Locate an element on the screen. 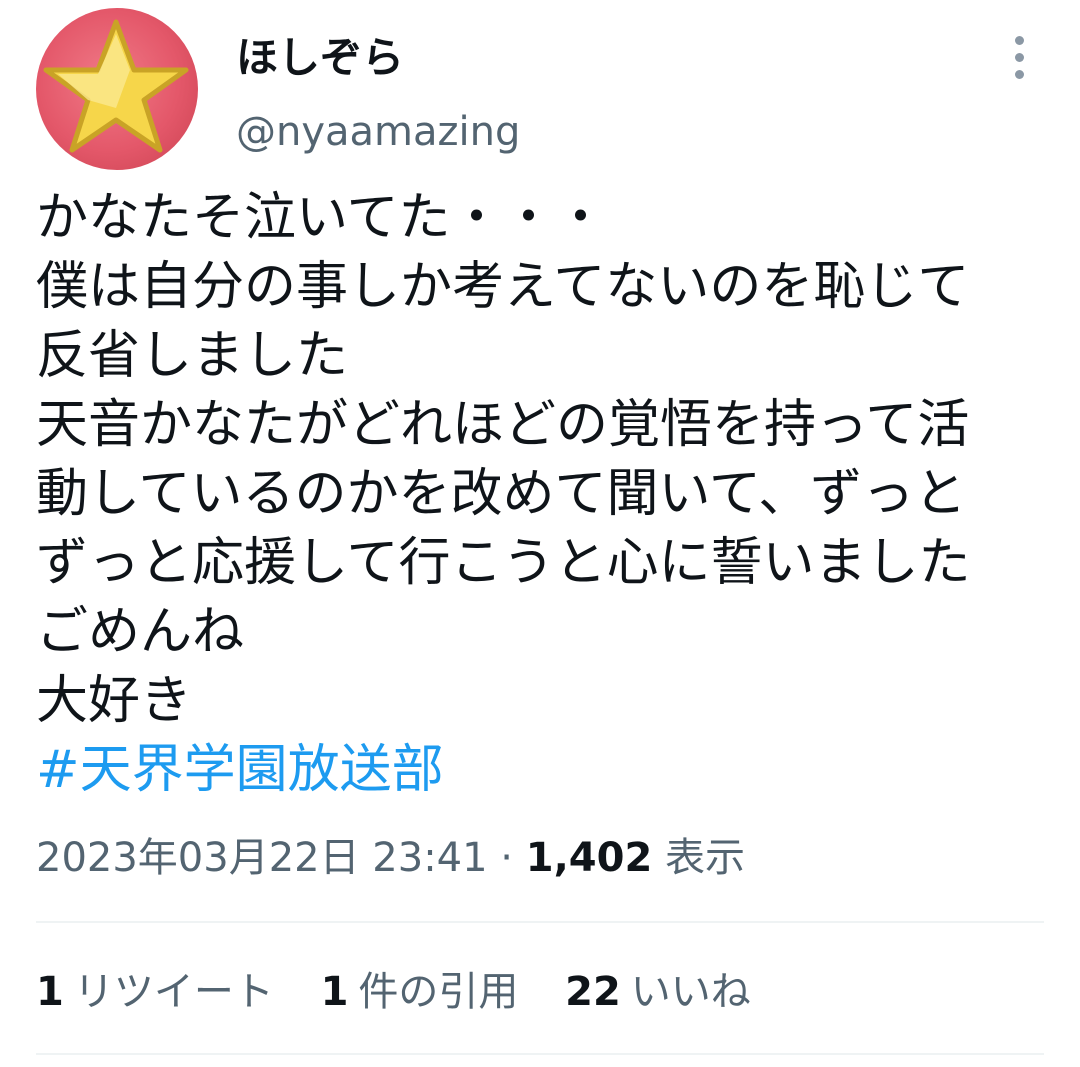  retweets-label: リツイート is located at coordinates (173, 992).